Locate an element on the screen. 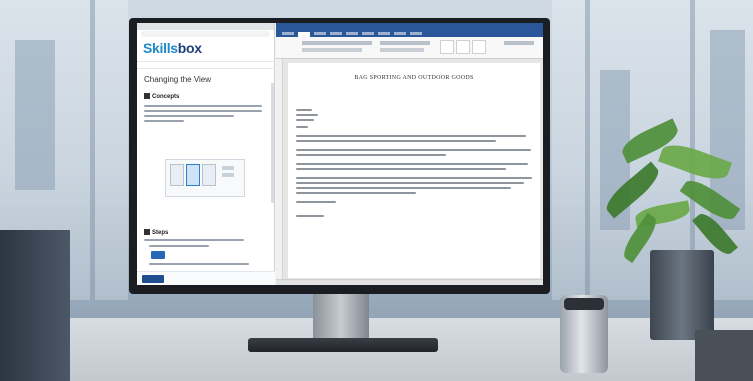 This screenshot has width=753, height=381. monitor-base is located at coordinates (343, 345).